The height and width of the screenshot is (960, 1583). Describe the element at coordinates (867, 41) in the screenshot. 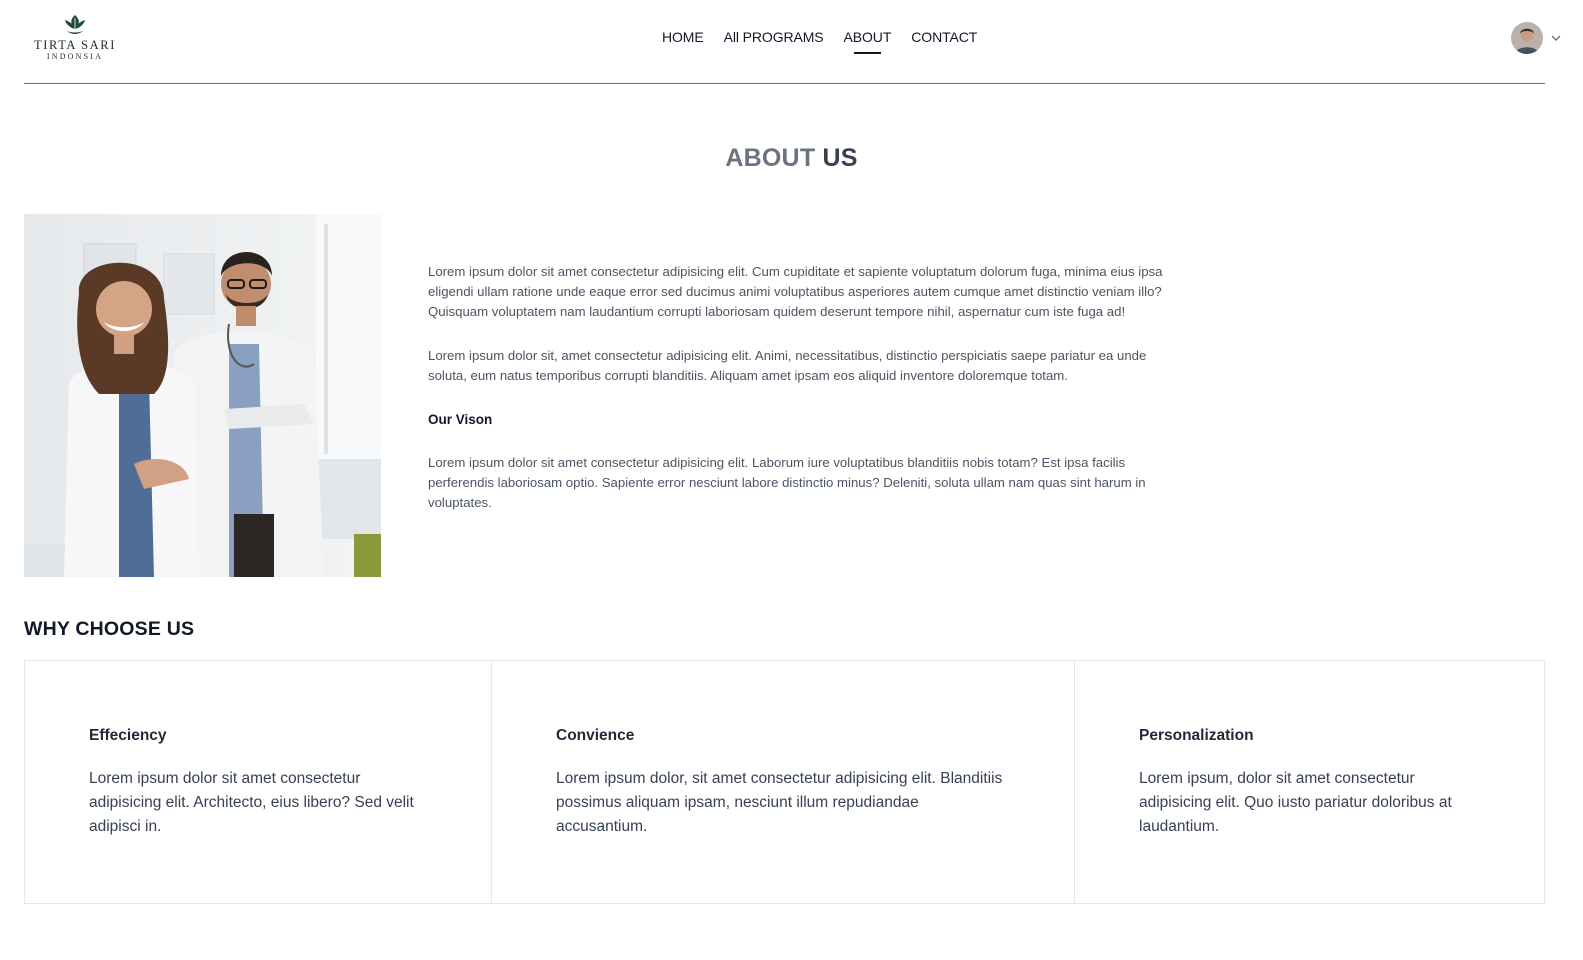

I see `nav-about: ABOUT` at that location.